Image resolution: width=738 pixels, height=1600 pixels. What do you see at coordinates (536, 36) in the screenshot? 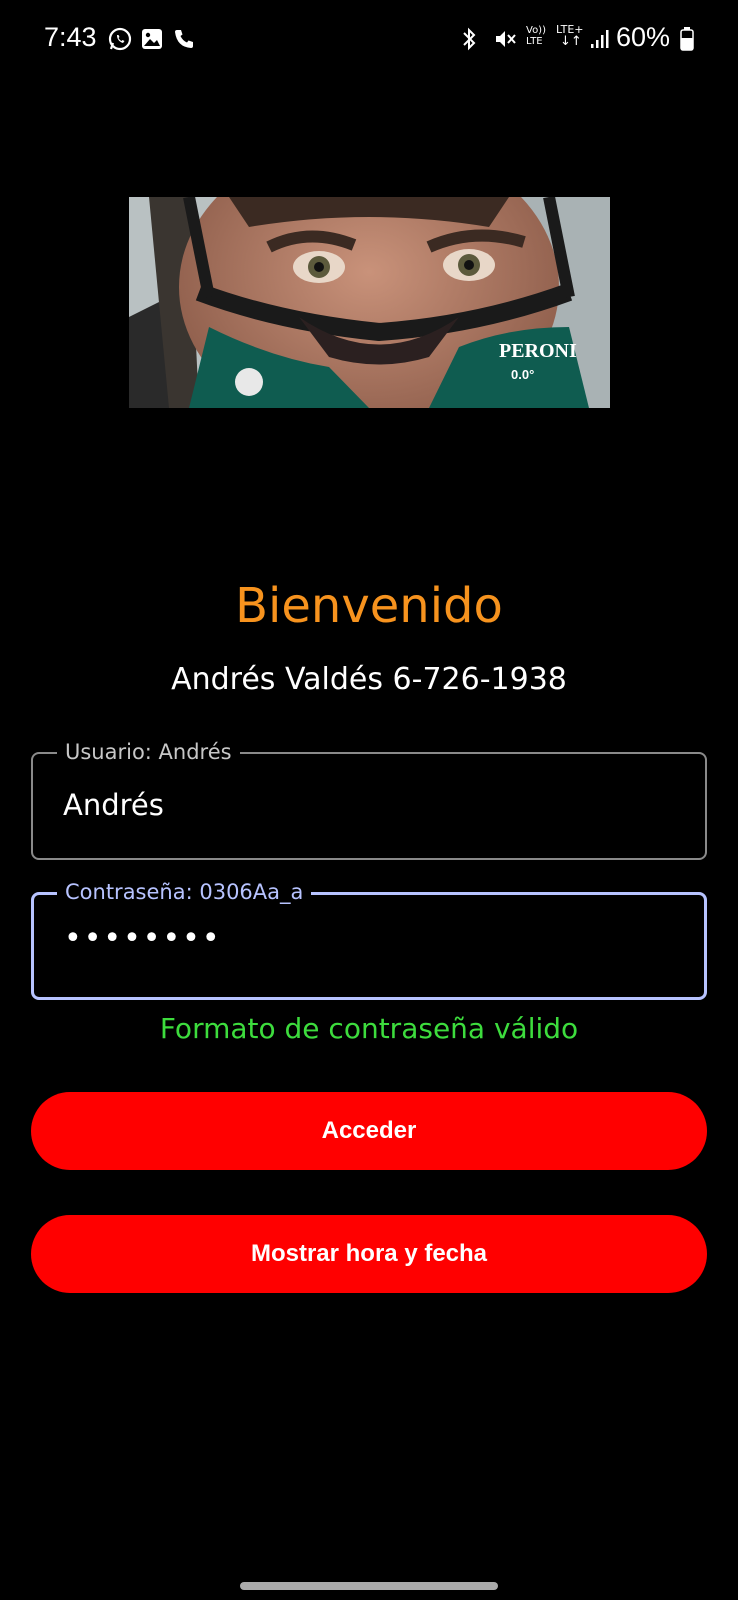
I see `volte-icon: Vo)) LTE` at bounding box center [536, 36].